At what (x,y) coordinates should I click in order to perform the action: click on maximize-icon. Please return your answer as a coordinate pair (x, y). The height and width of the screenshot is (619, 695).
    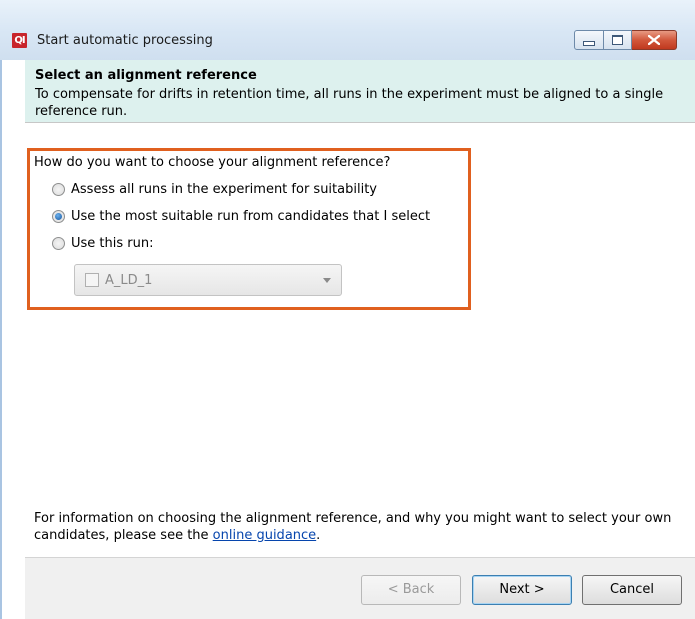
    Looking at the image, I should click on (617, 40).